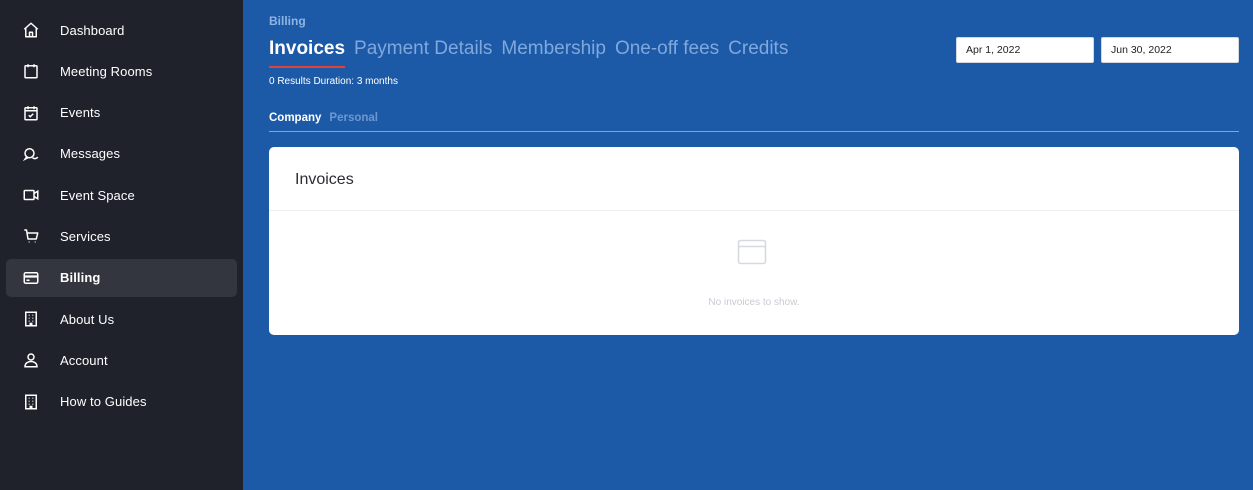 This screenshot has height=490, width=1253. I want to click on tab-one-off-fees: One-off fees, so click(667, 49).